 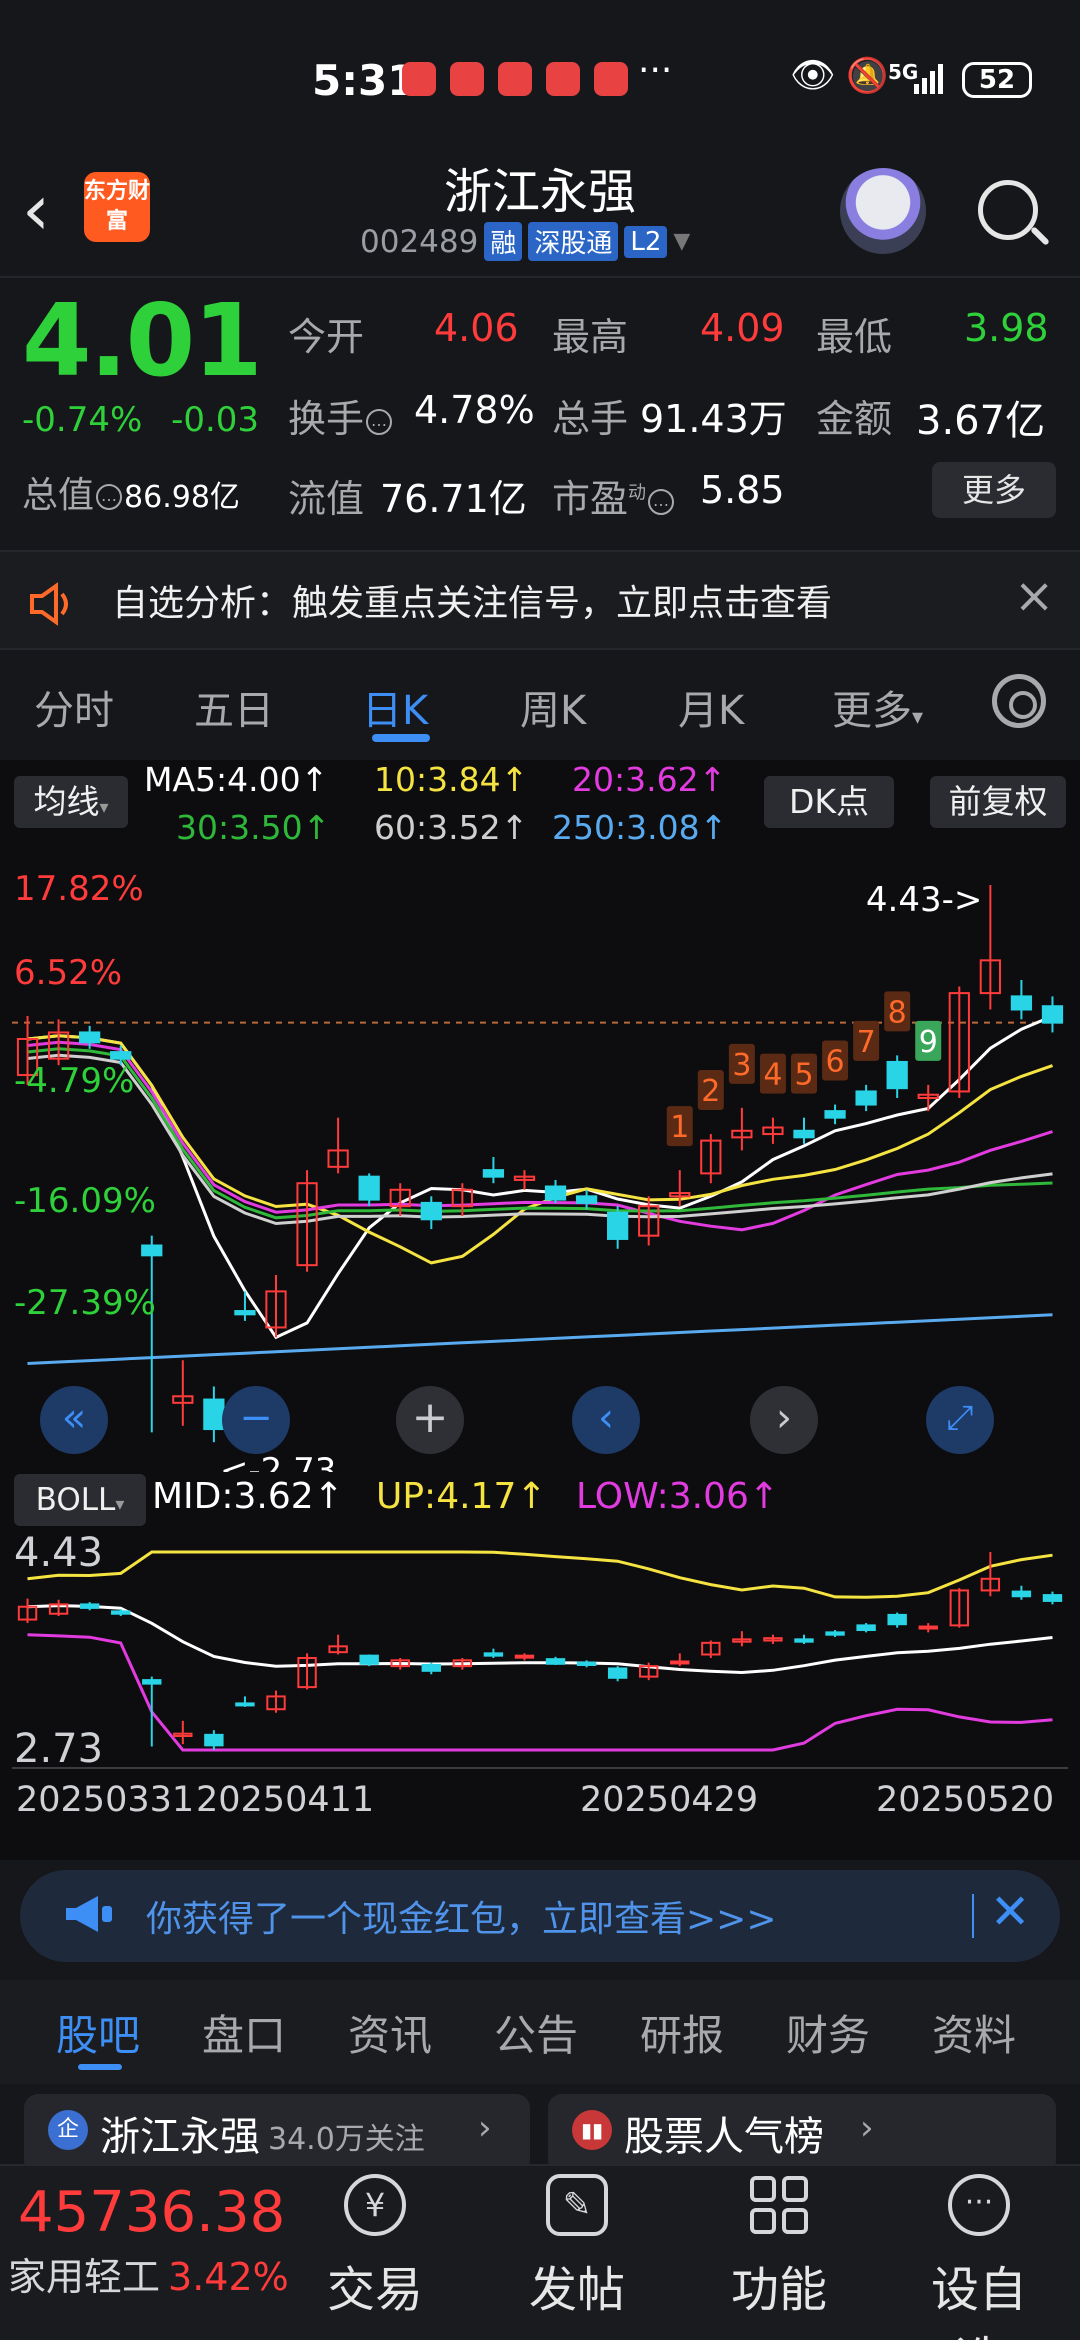 I want to click on scroll-start-icon: «, so click(x=74, y=1420).